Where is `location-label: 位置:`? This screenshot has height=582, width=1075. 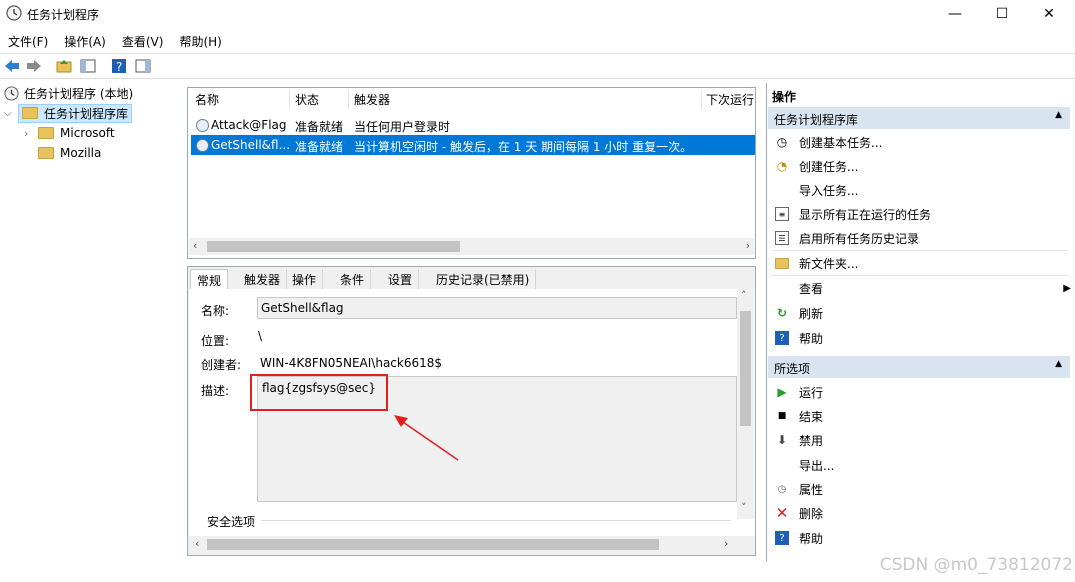
location-label: 位置: is located at coordinates (215, 341).